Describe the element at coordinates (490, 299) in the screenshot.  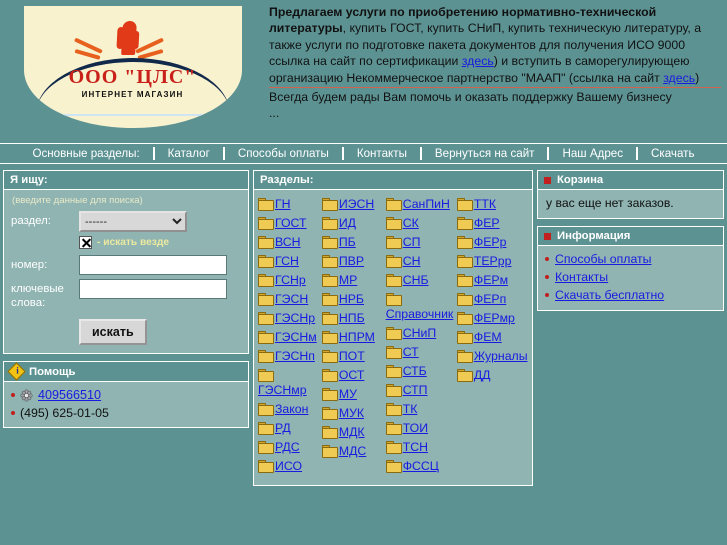
I see `section-link-ferp: ФЕРп` at that location.